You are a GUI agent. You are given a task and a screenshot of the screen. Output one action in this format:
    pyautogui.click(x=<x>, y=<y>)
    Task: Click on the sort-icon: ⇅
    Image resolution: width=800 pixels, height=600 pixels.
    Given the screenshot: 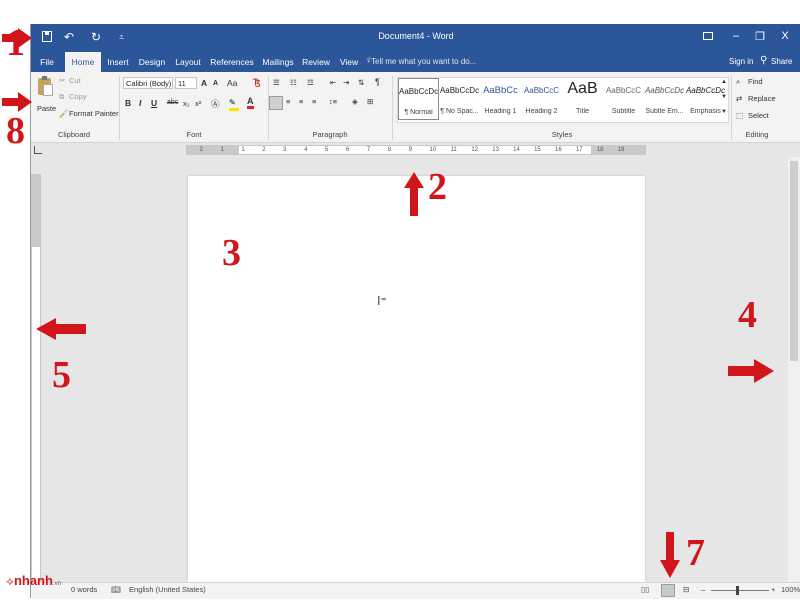 What is the action you would take?
    pyautogui.click(x=361, y=82)
    